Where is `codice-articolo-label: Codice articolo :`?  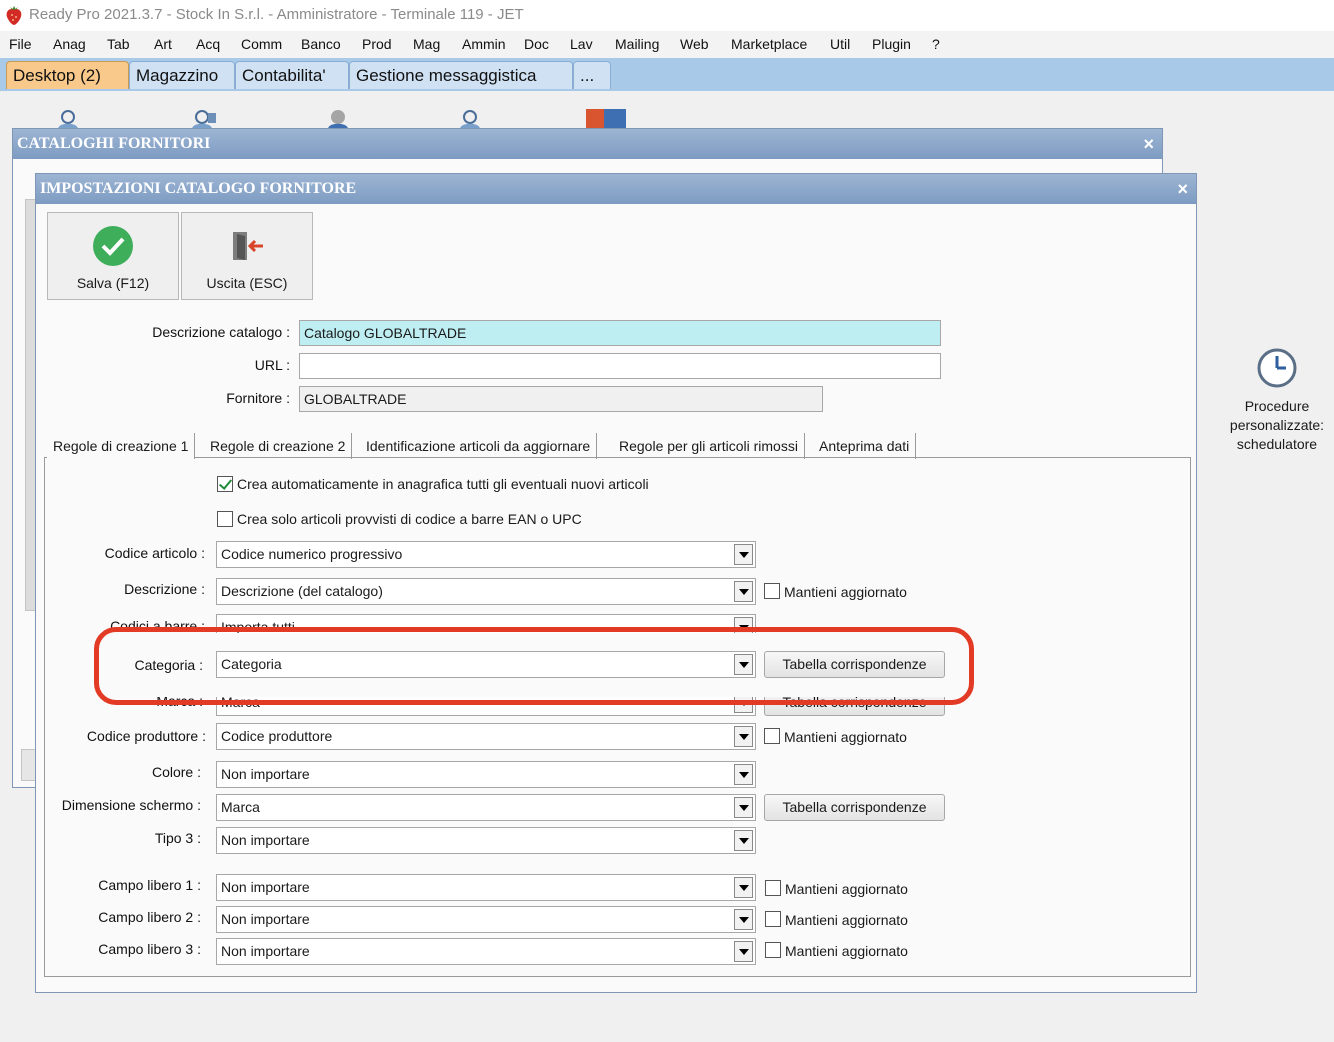
codice-articolo-label: Codice articolo : is located at coordinates (154, 553).